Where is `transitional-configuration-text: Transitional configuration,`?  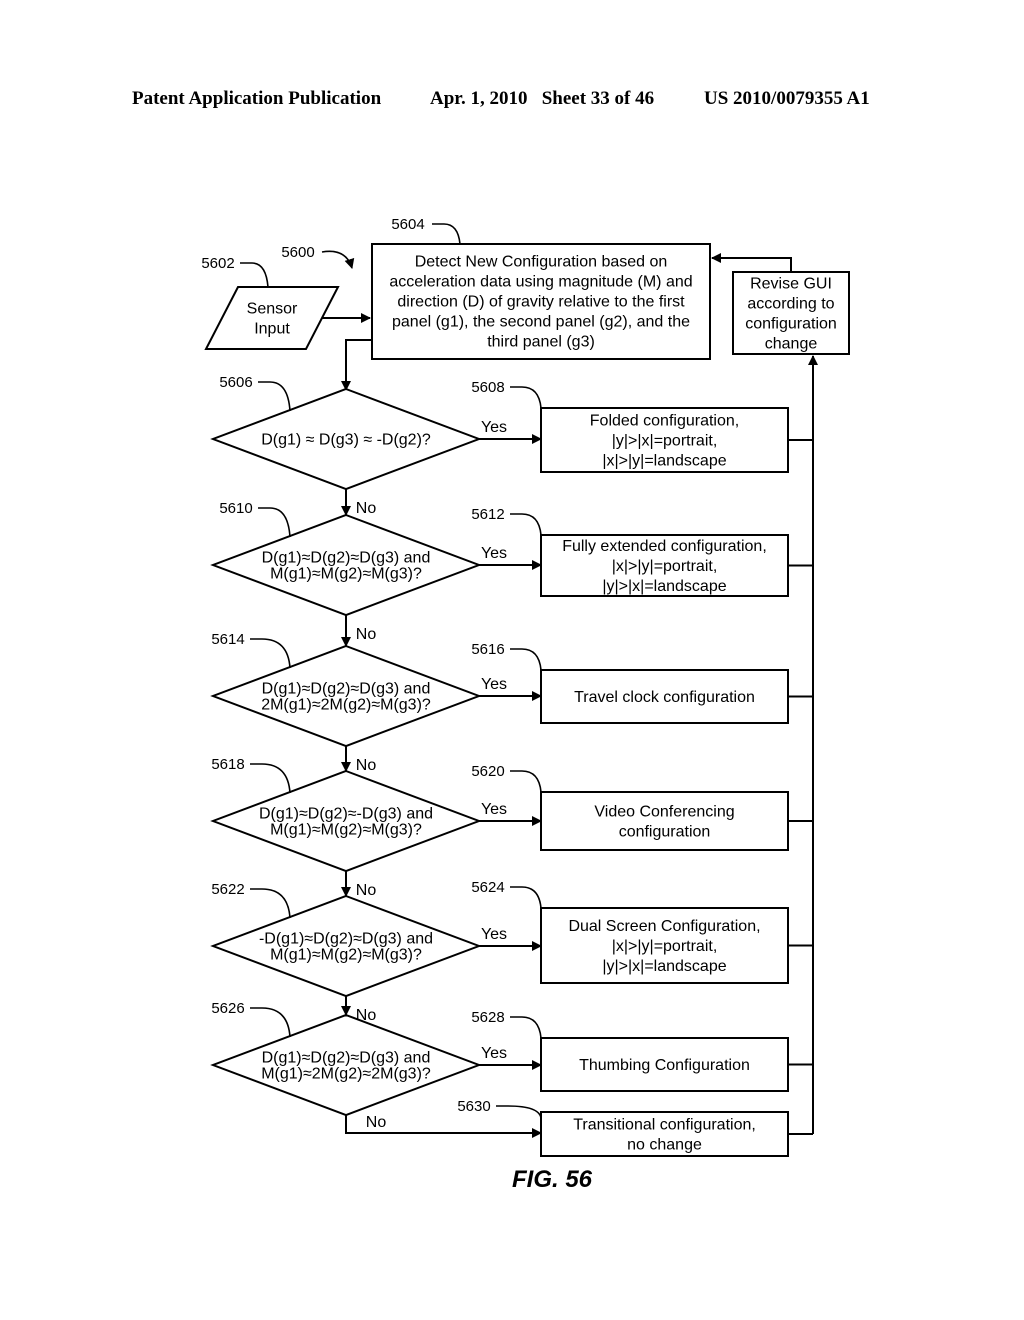 transitional-configuration-text: Transitional configuration, is located at coordinates (664, 1125).